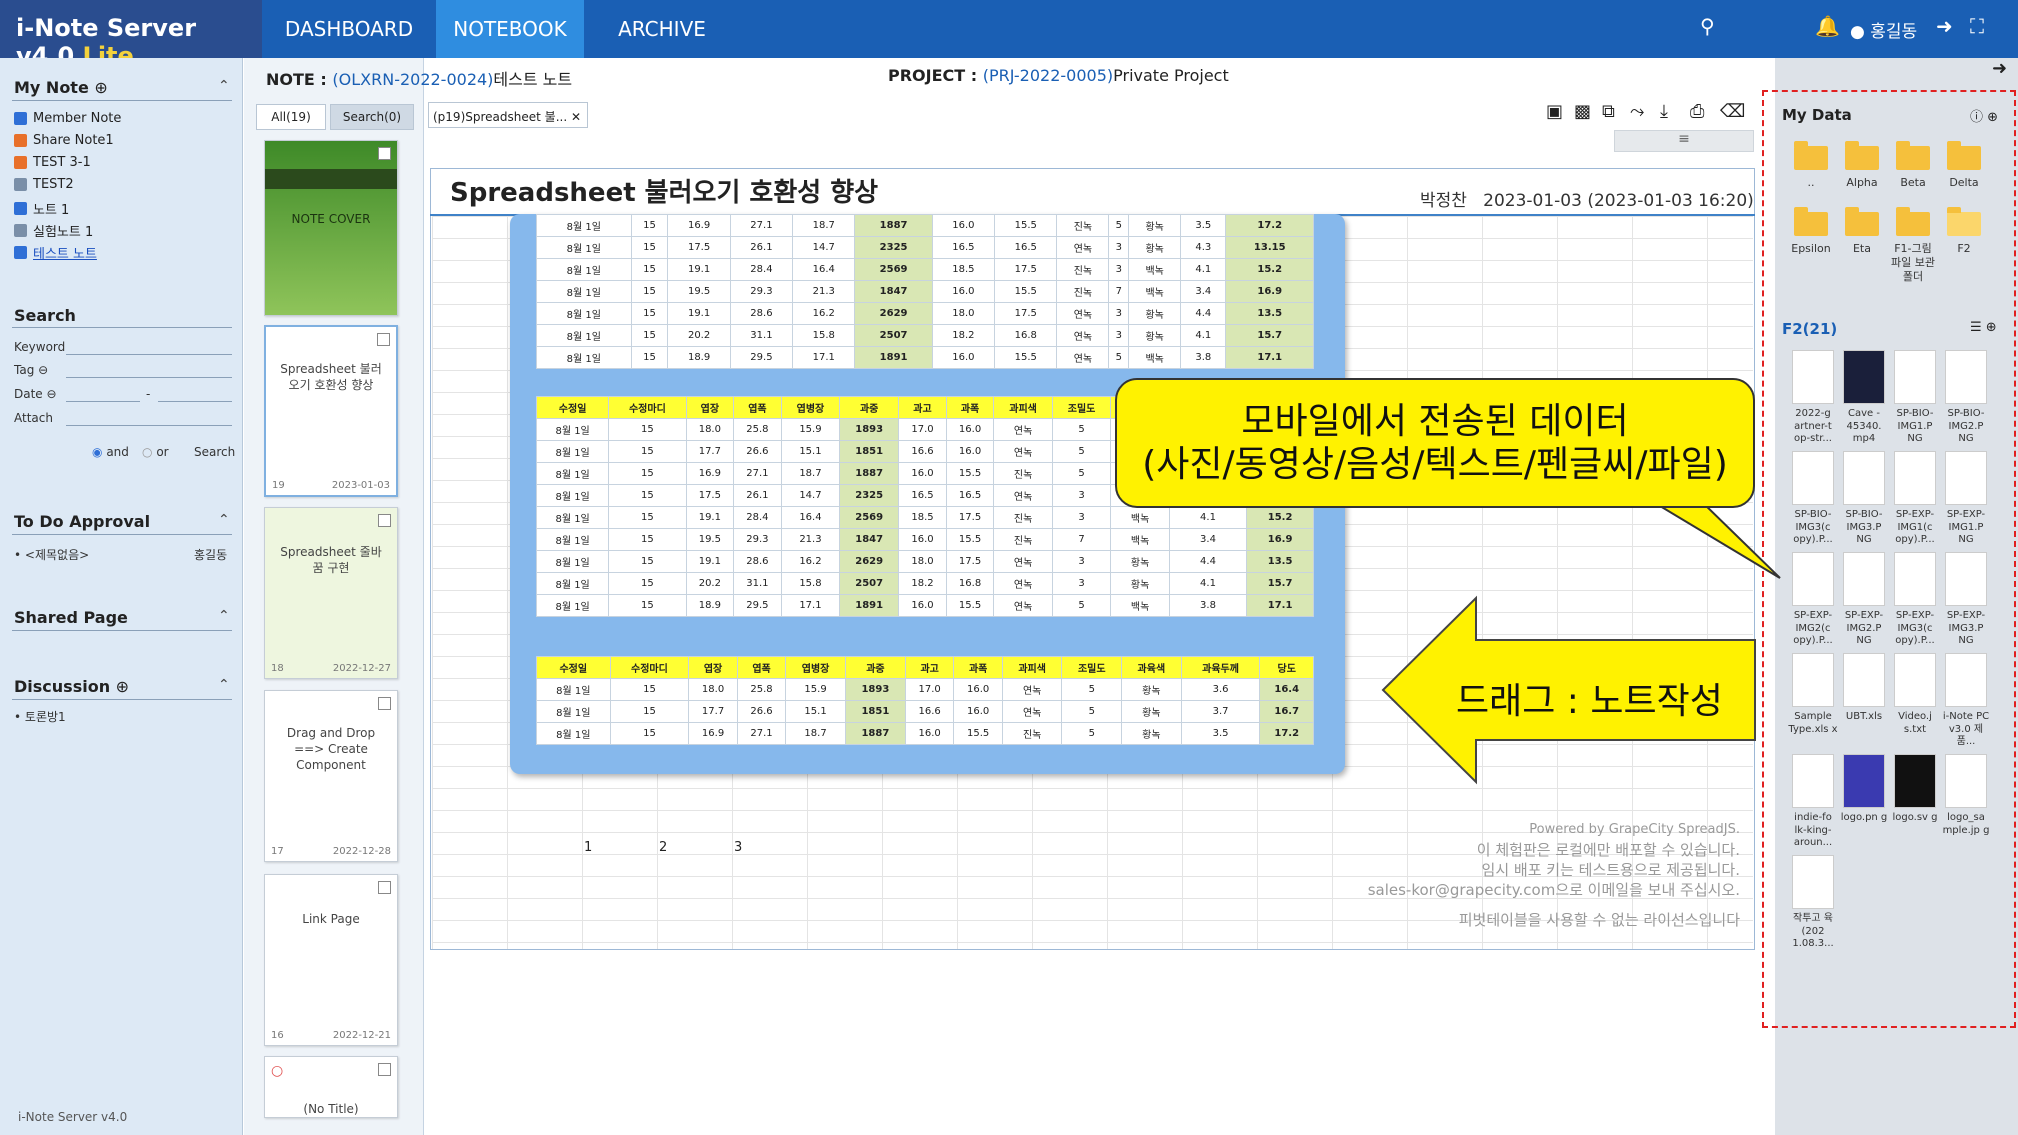  Describe the element at coordinates (1713, 539) in the screenshot. I see `callout-tail` at that location.